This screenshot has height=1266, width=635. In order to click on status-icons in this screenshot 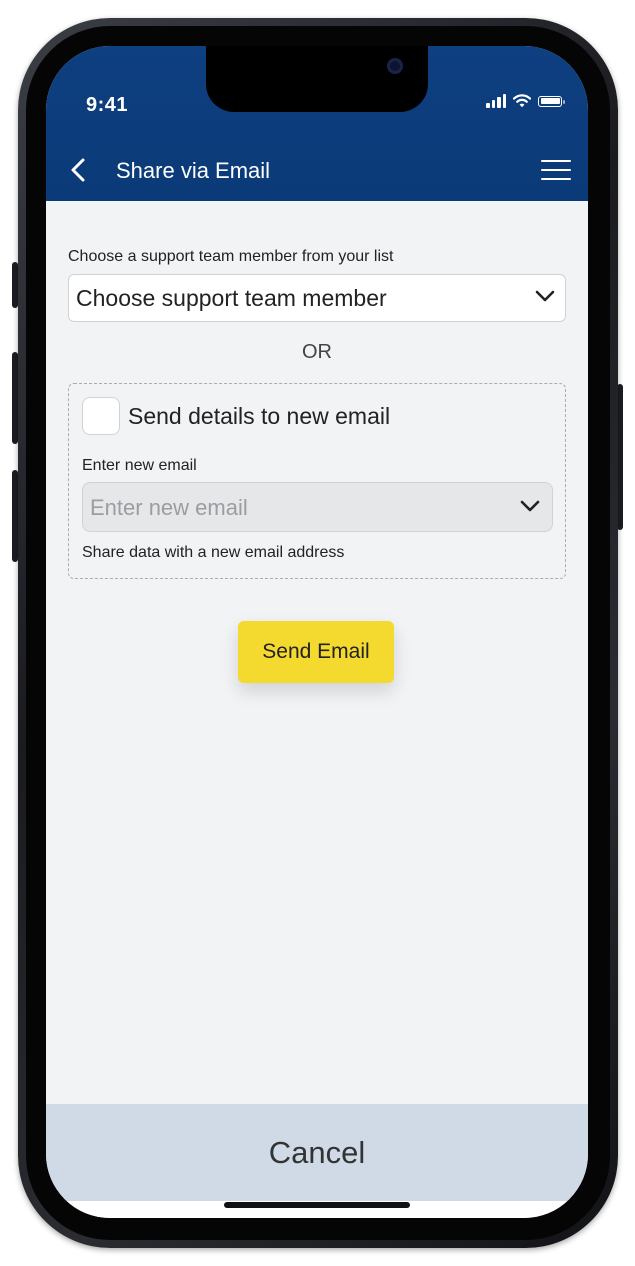, I will do `click(525, 101)`.